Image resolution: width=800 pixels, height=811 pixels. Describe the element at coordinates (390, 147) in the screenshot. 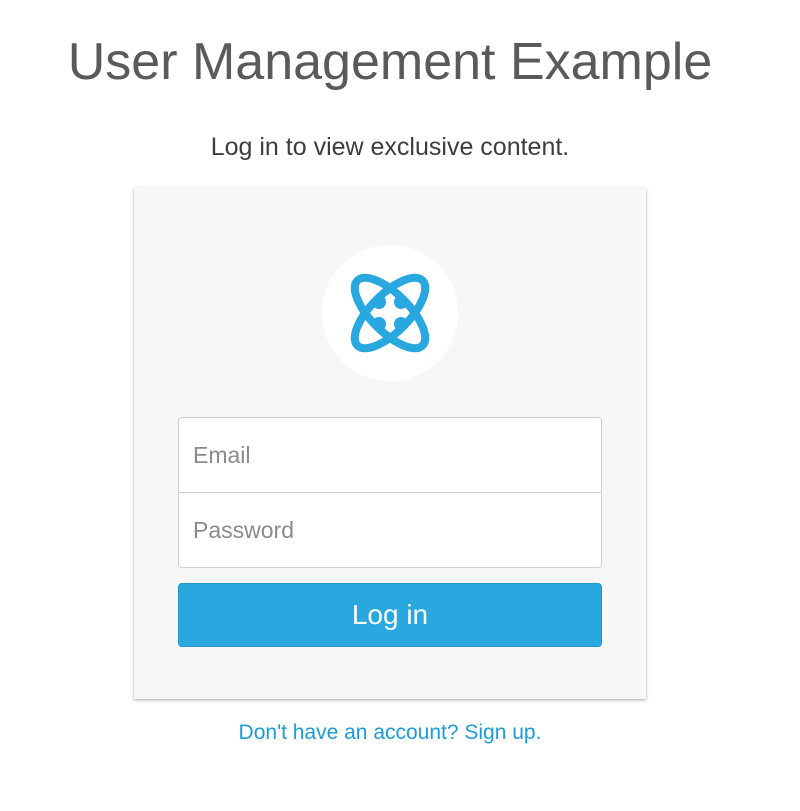

I see `page-subtitle: Log in to view exclusive content.` at that location.